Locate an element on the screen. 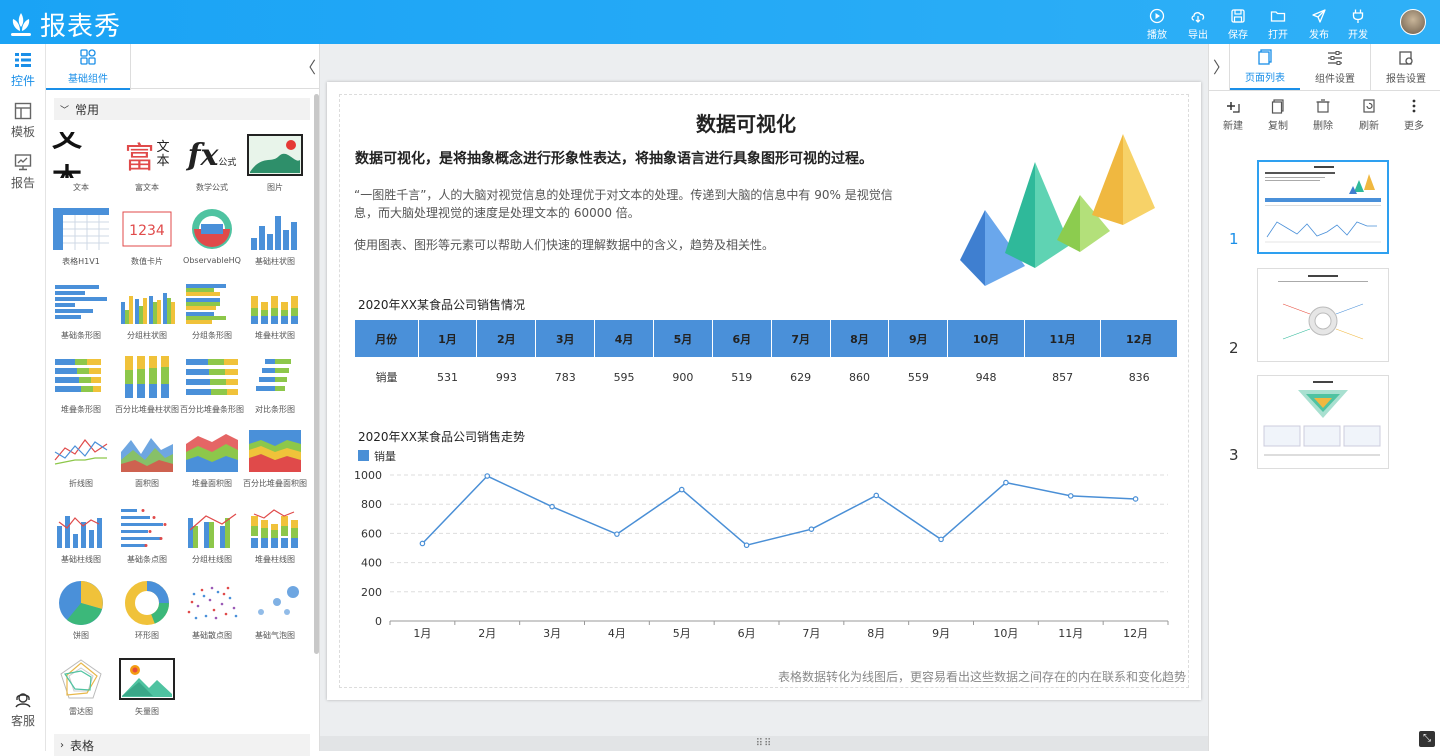 The image size is (1440, 756). component-pct-bar: 百分比堆叠柱状图 is located at coordinates (147, 389).